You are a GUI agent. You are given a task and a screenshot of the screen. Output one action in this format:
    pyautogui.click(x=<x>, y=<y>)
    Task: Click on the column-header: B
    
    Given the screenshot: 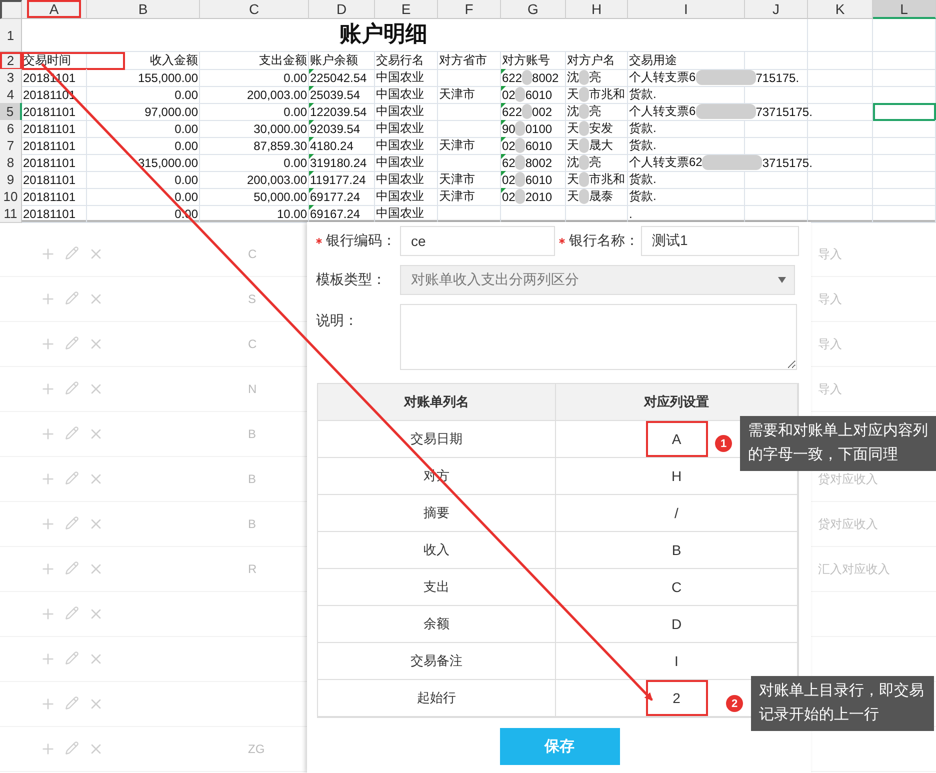 What is the action you would take?
    pyautogui.click(x=143, y=9)
    